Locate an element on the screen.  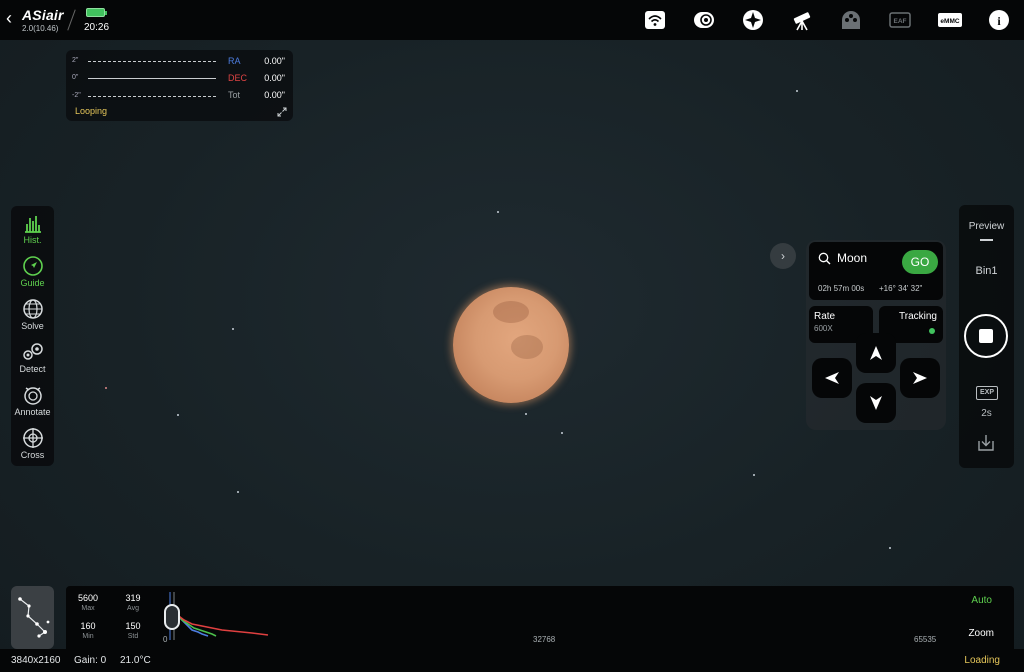
tool-guide-label: Guide is located at coordinates (32, 283).